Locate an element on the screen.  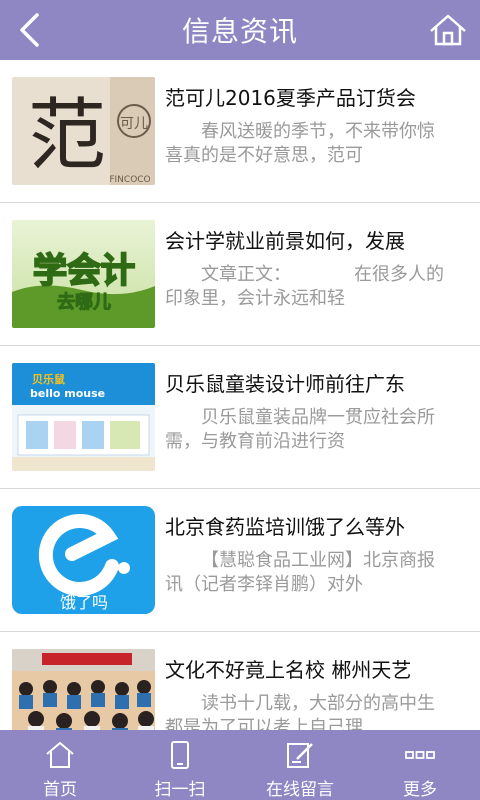
tab-scan: 扫一扫 is located at coordinates (180, 765).